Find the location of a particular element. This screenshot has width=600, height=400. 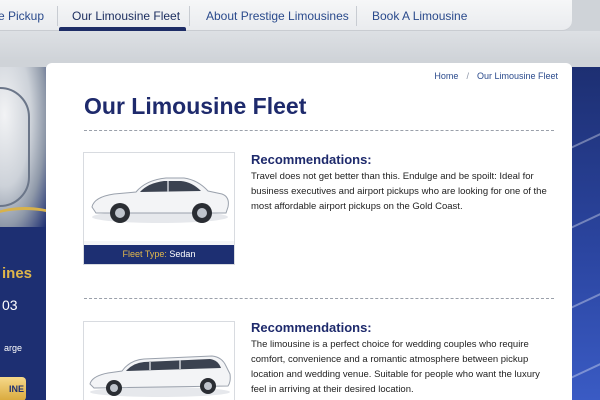

gold-swoosh-decoration is located at coordinates (23, 227).